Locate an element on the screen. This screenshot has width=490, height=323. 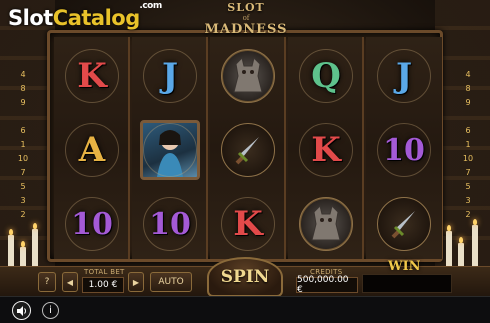
paylines-left: 4 8 9 6 1 10 7 5 3 2 is located at coordinates (23, 147).